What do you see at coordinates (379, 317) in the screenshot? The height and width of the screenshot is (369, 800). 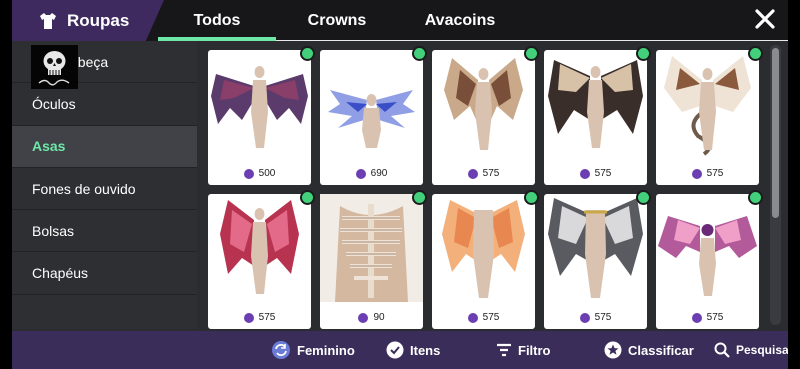 I see `price-value: 90` at bounding box center [379, 317].